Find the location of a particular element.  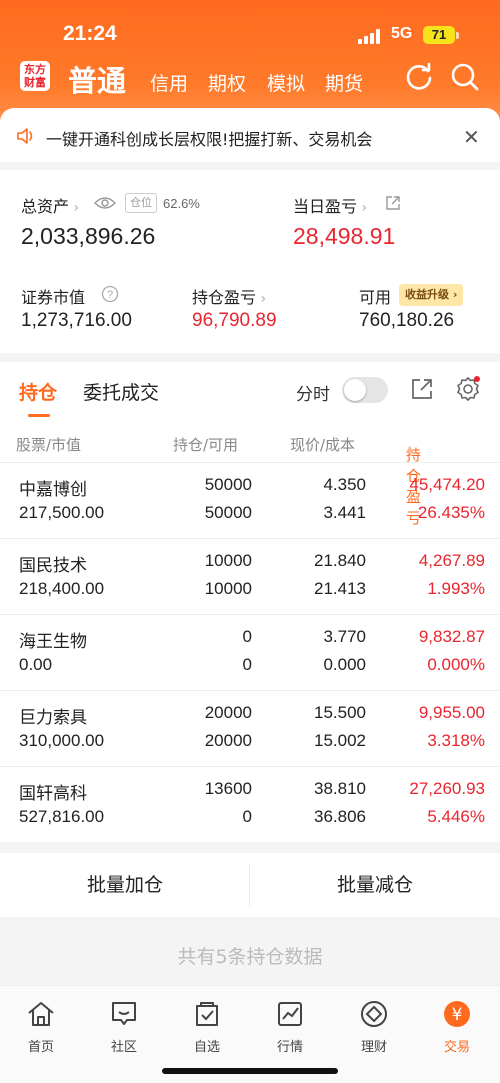

pnl-percent: 0.000% is located at coordinates (456, 664).